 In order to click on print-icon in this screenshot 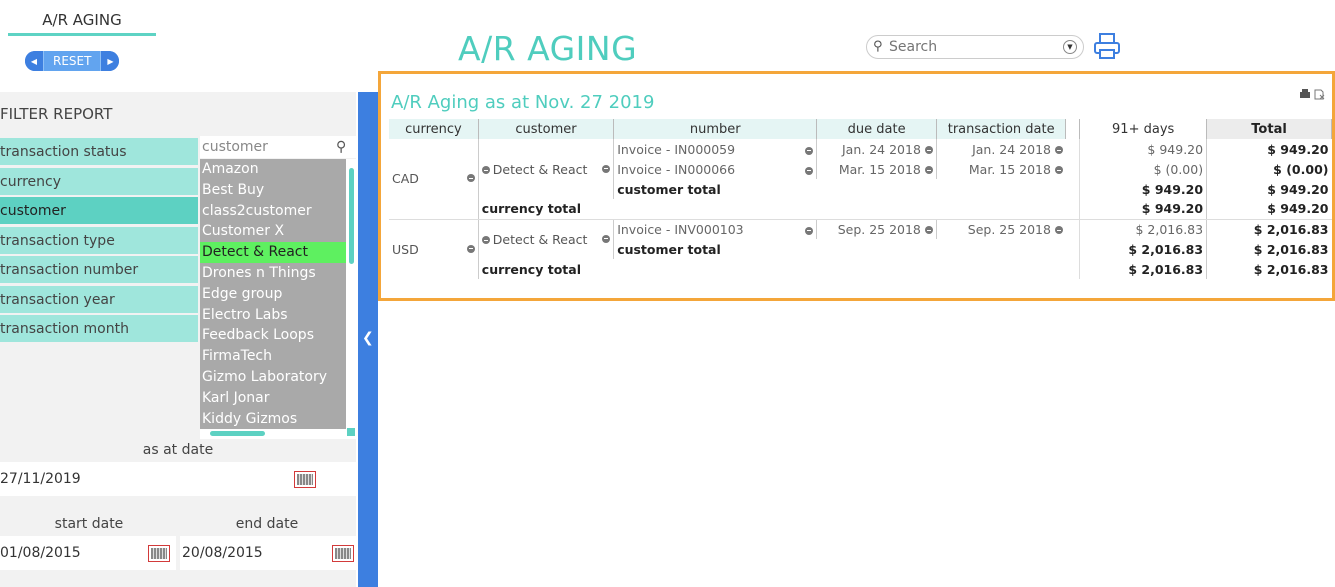, I will do `click(1305, 94)`.